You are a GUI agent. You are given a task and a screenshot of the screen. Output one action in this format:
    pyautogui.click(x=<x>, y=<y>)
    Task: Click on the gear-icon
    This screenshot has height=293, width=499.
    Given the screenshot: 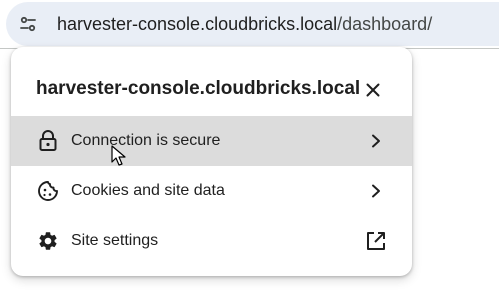 What is the action you would take?
    pyautogui.click(x=48, y=241)
    